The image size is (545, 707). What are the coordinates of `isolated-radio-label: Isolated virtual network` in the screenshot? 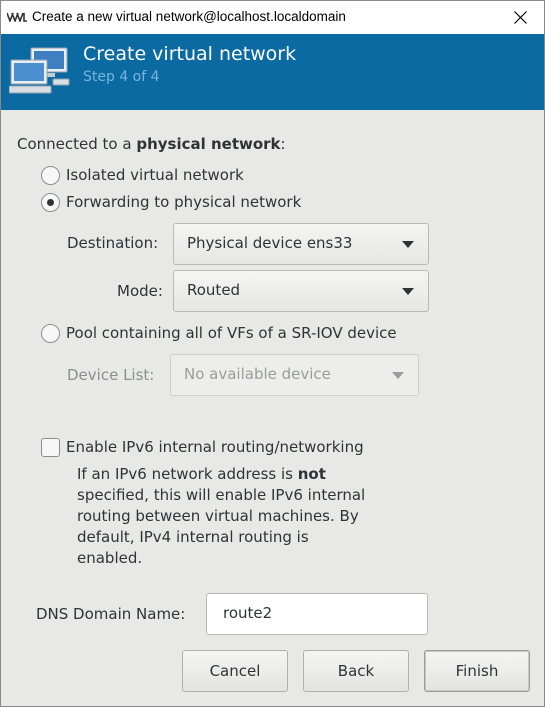 It's located at (155, 175).